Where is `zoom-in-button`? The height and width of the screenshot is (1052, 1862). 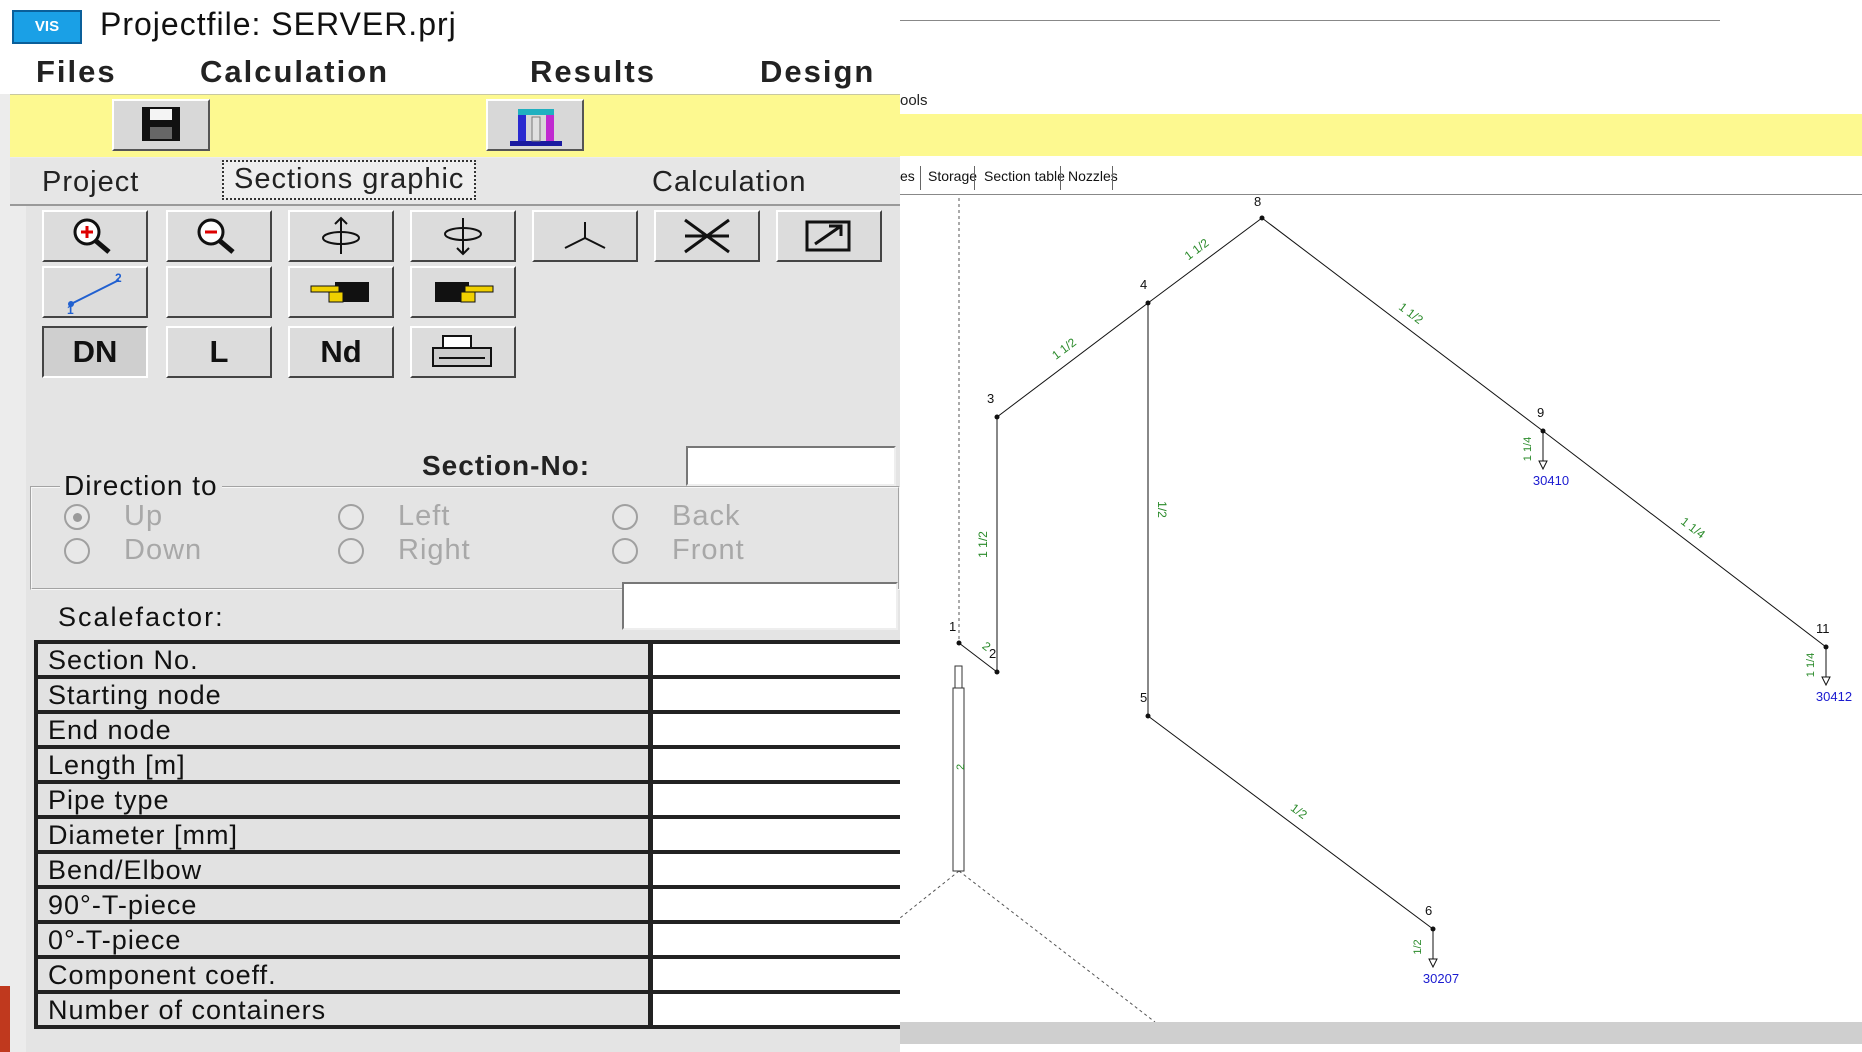
zoom-in-button is located at coordinates (95, 236).